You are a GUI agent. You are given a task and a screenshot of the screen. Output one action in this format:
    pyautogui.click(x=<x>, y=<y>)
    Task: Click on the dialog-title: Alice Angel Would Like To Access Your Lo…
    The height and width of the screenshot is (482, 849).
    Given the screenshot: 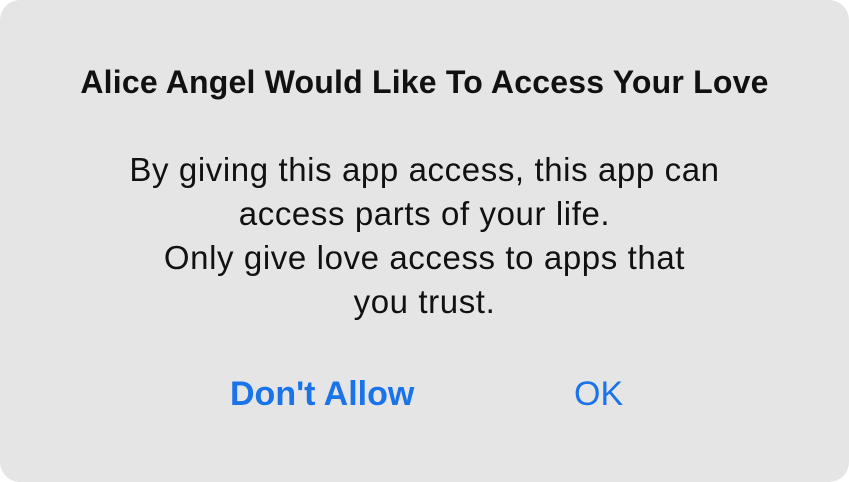 What is the action you would take?
    pyautogui.click(x=424, y=82)
    